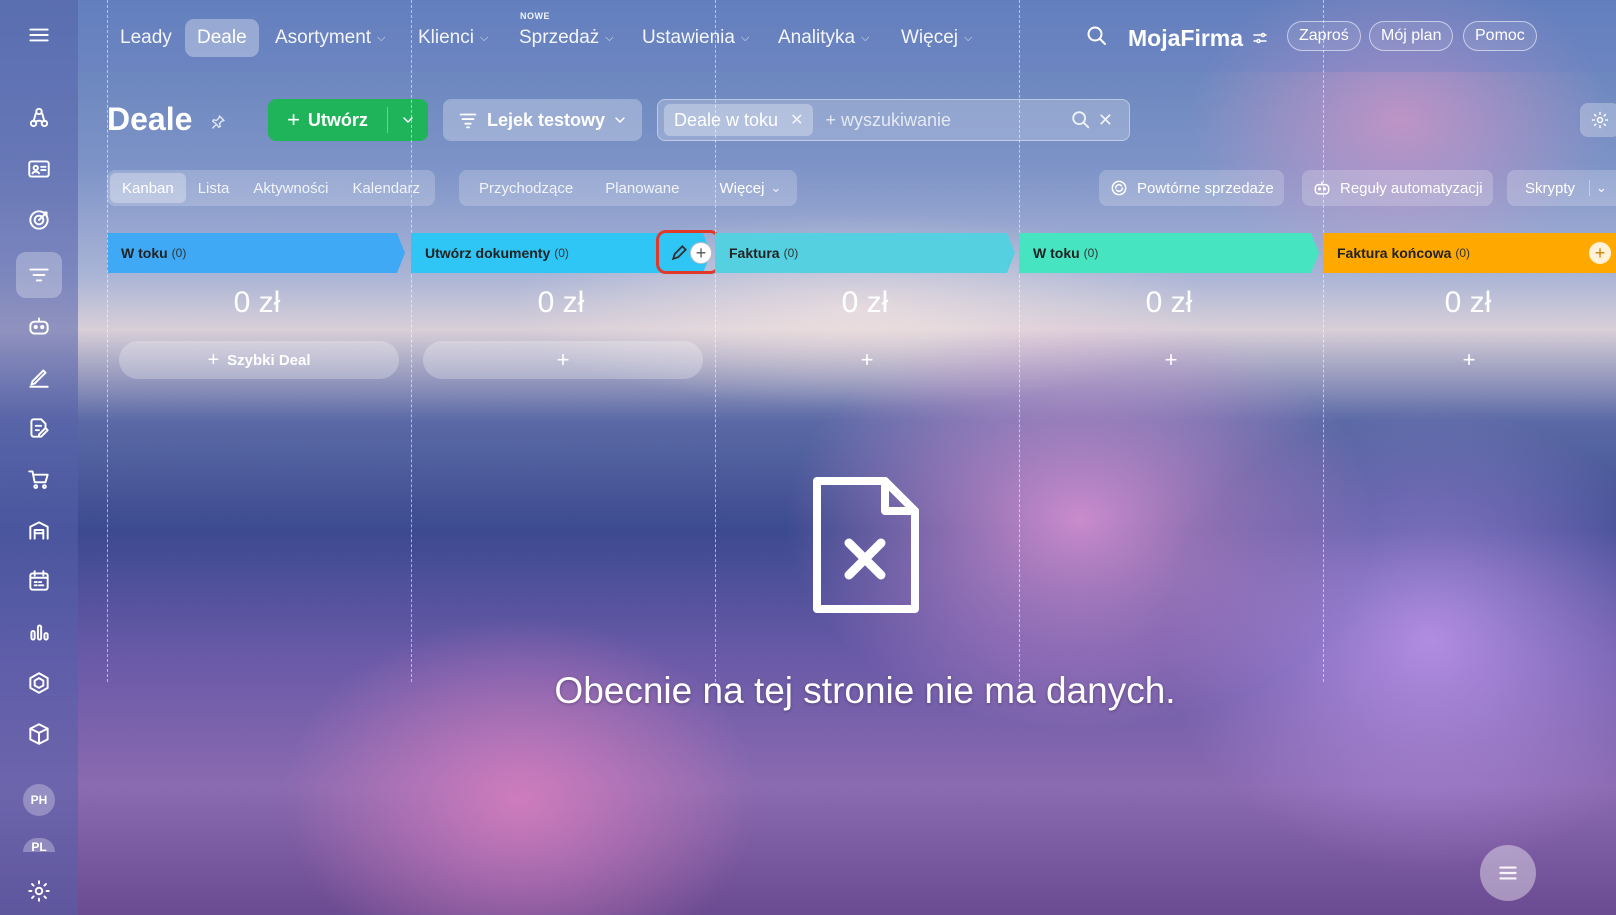  I want to click on pill-label: Mój plan, so click(1411, 35).